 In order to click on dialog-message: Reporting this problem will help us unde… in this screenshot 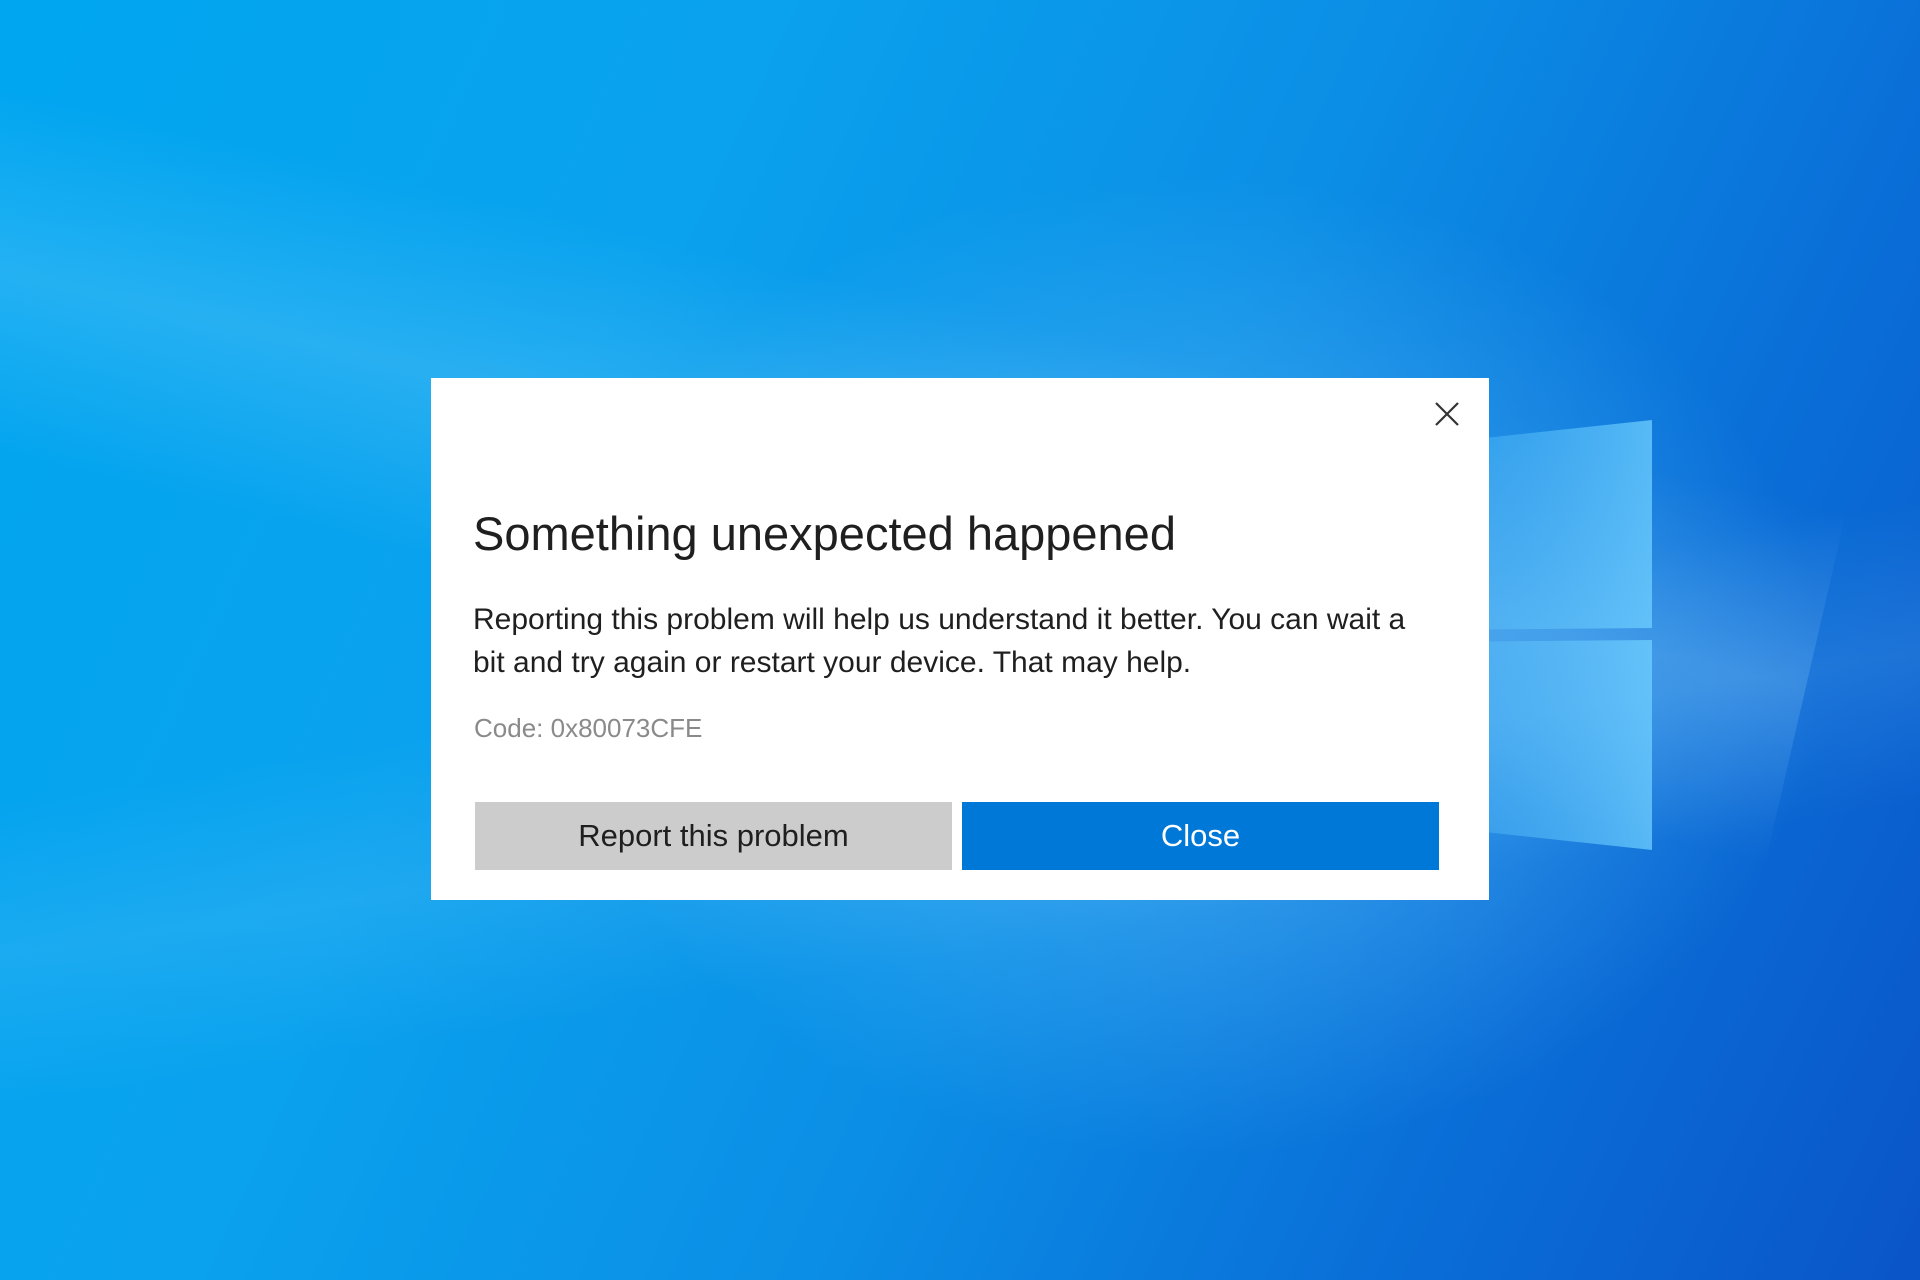, I will do `click(939, 641)`.